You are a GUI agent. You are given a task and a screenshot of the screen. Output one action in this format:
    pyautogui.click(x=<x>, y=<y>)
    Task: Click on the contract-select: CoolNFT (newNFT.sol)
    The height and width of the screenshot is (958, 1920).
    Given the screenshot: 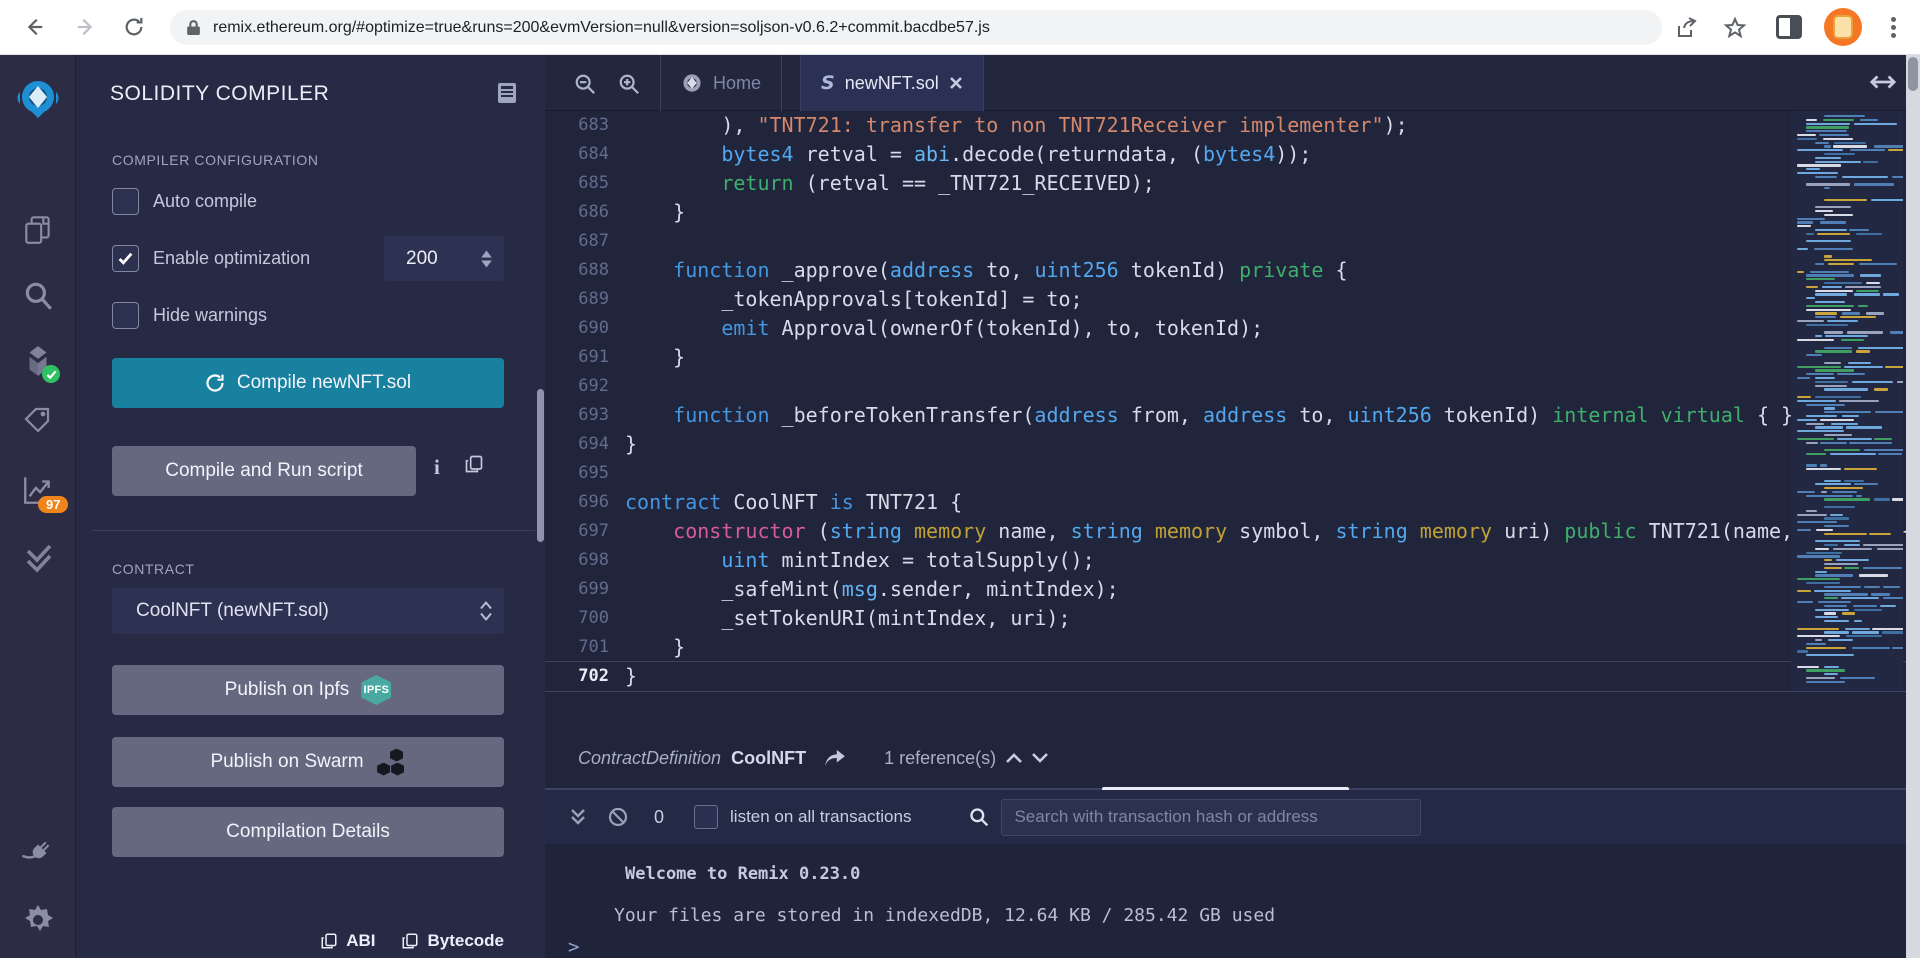 What is the action you would take?
    pyautogui.click(x=308, y=611)
    